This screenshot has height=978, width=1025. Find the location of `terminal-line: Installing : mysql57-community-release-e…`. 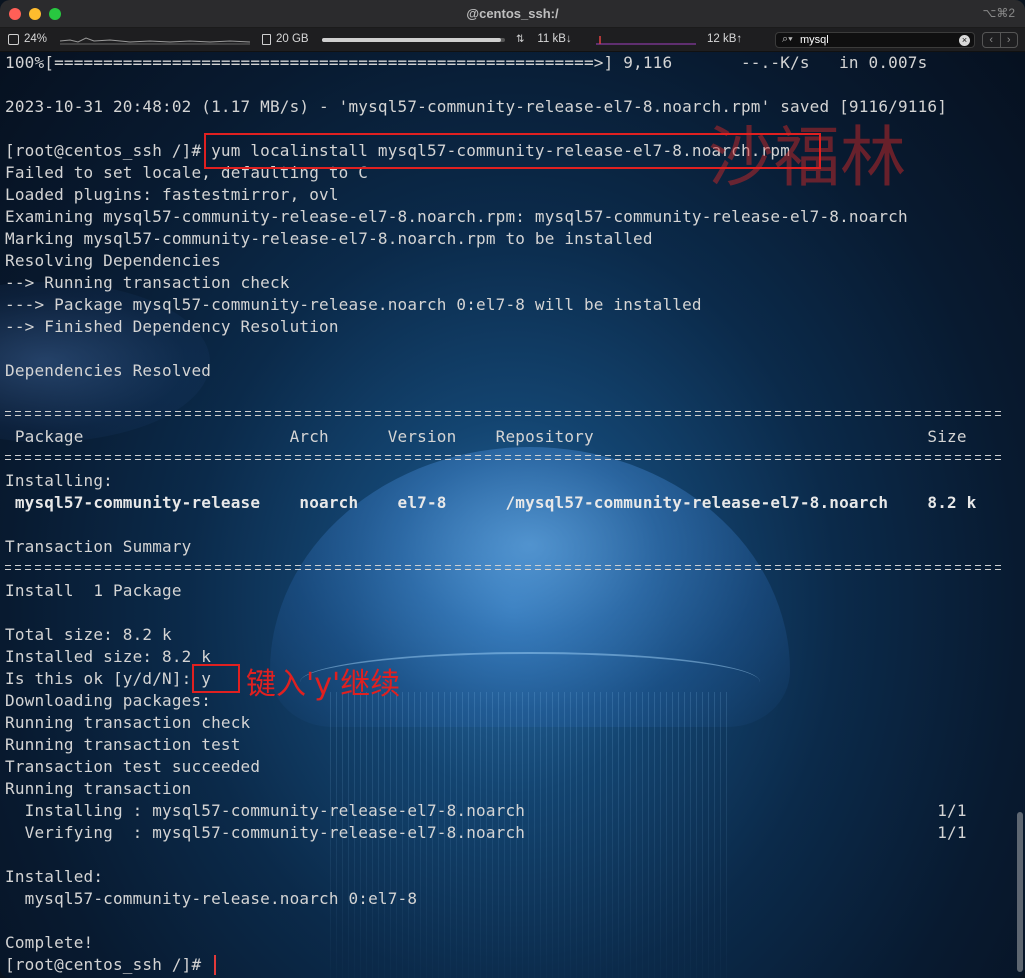

terminal-line: Installing : mysql57-community-release-e… is located at coordinates (486, 810).